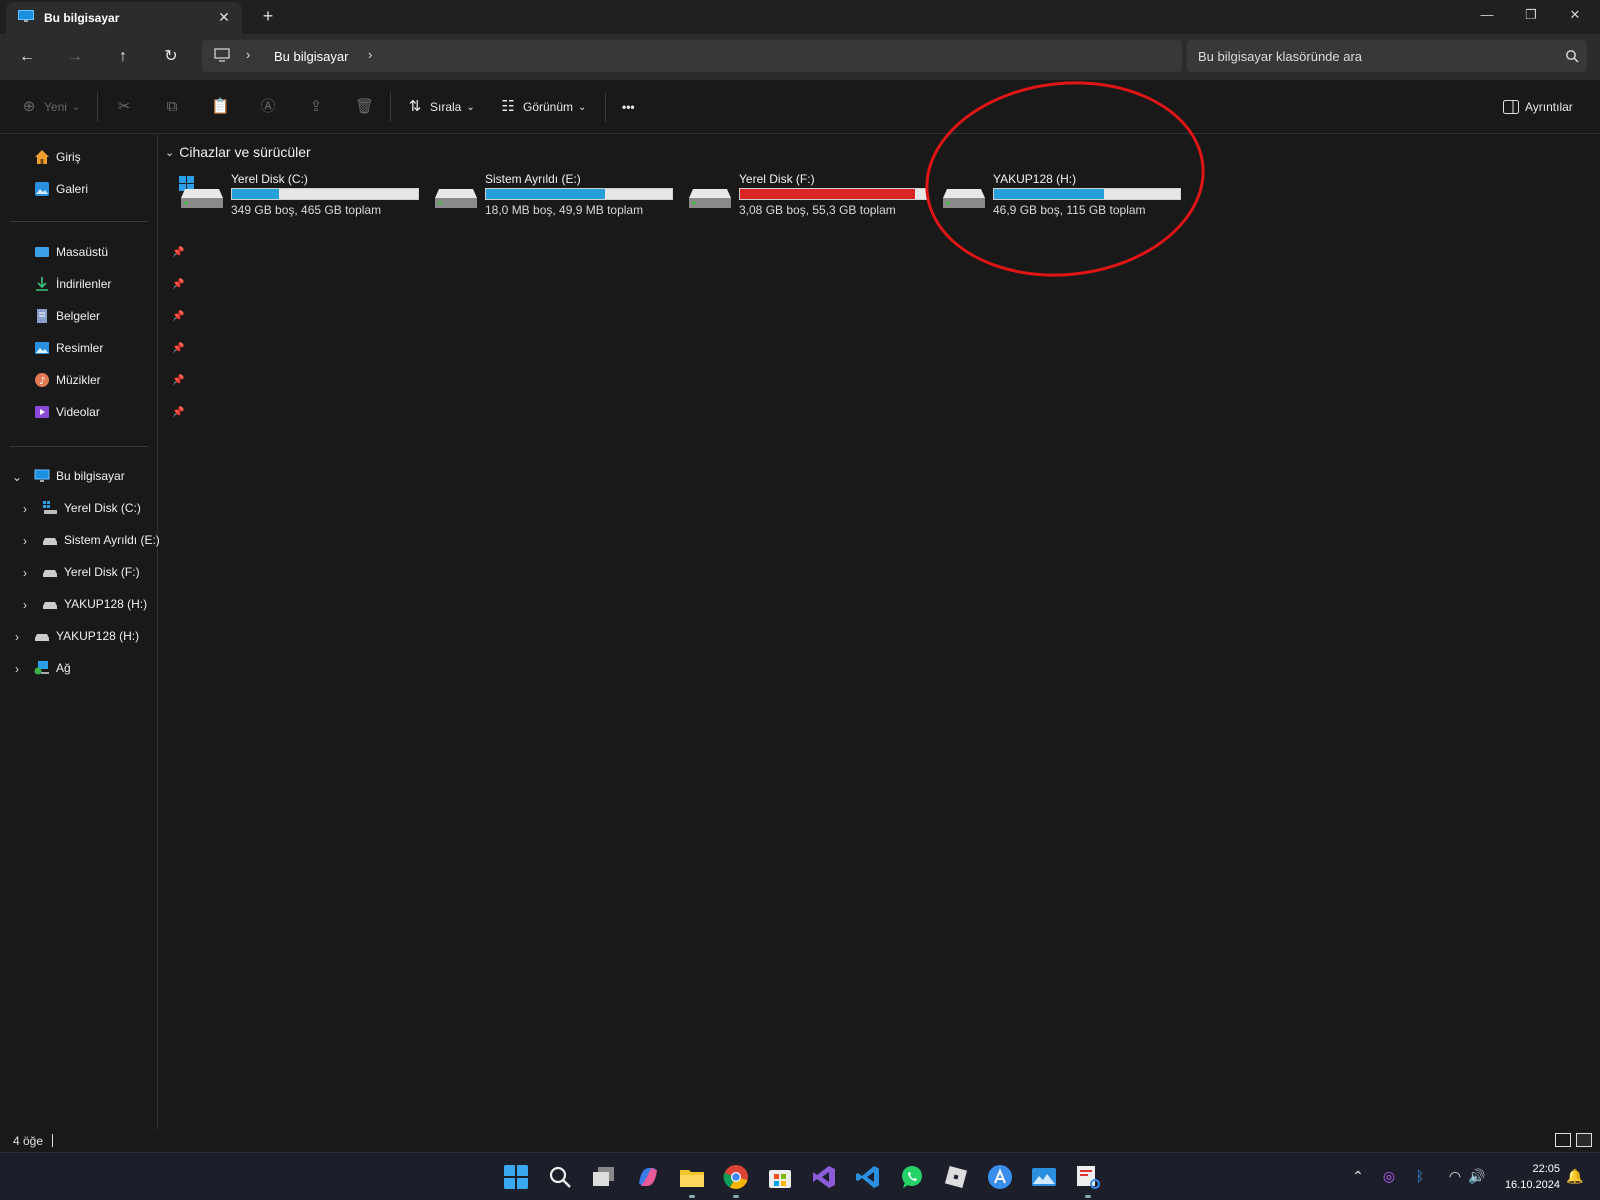 Image resolution: width=1600 pixels, height=1200 pixels. Describe the element at coordinates (124, 107) in the screenshot. I see `cut-button: ✂` at that location.